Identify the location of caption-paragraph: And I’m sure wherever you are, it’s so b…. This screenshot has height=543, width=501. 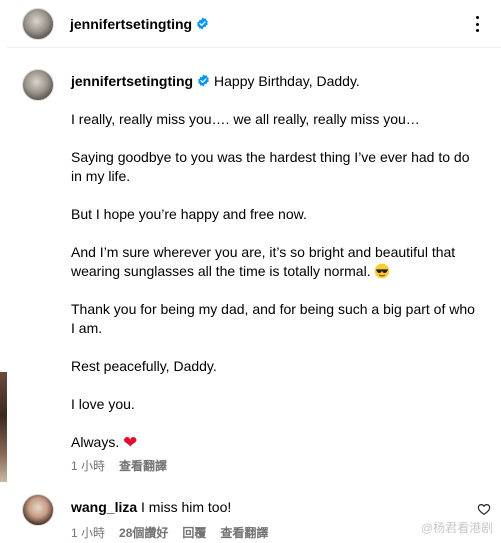
(263, 261).